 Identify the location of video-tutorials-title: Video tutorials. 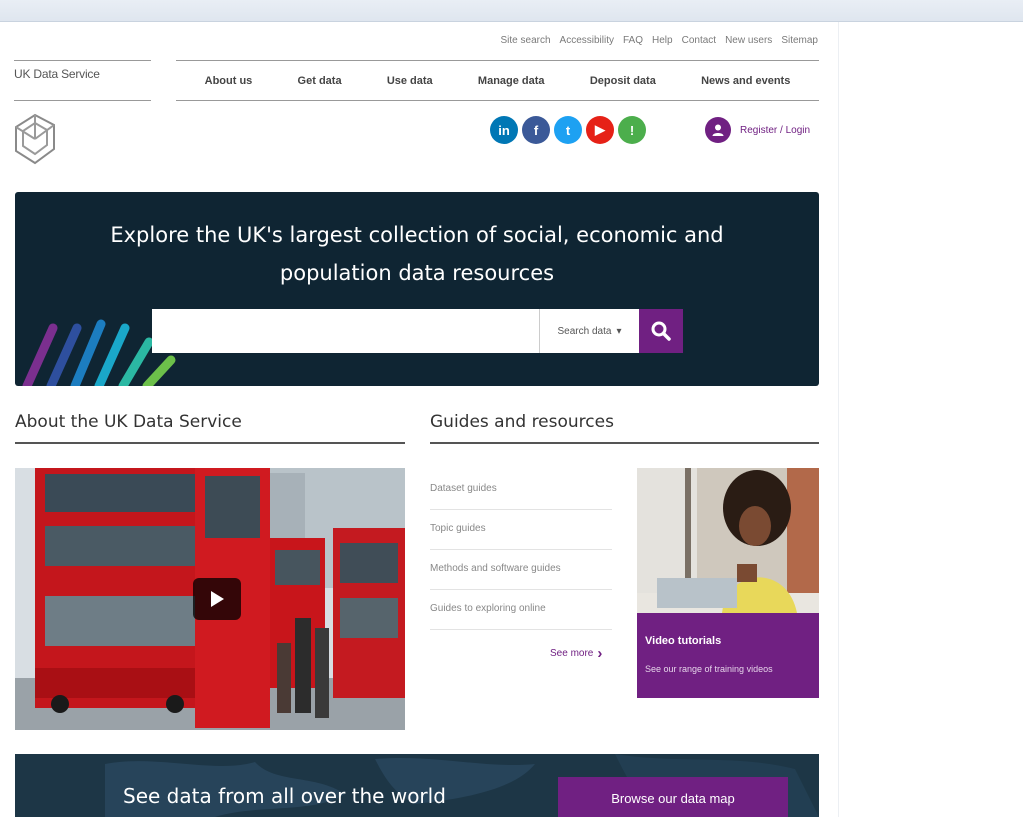
(683, 641).